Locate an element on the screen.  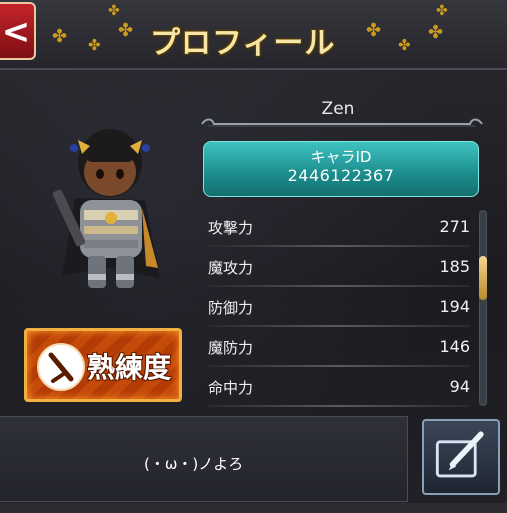
page-title: プロフィール is located at coordinates (243, 43).